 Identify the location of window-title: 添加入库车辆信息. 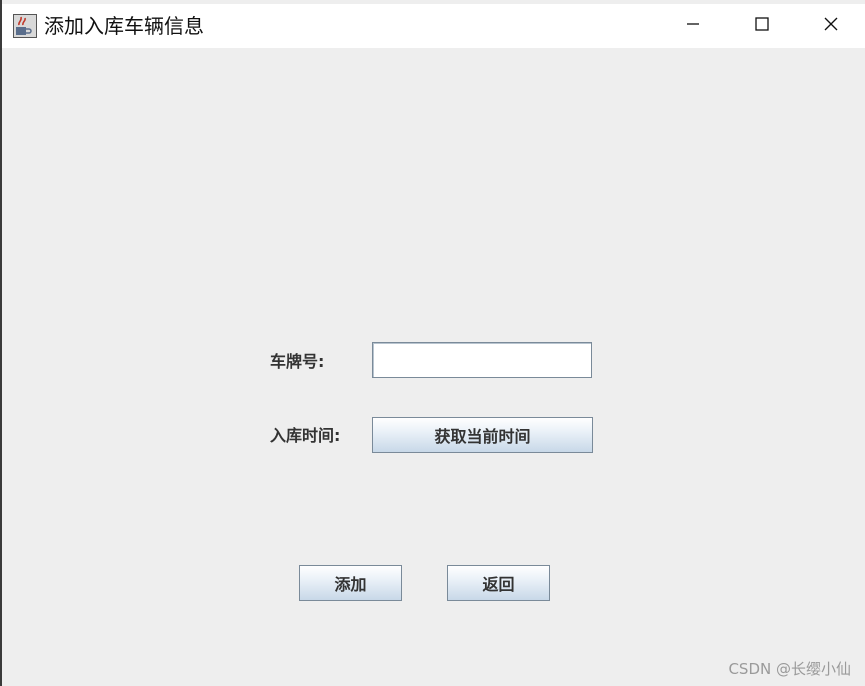
(124, 26).